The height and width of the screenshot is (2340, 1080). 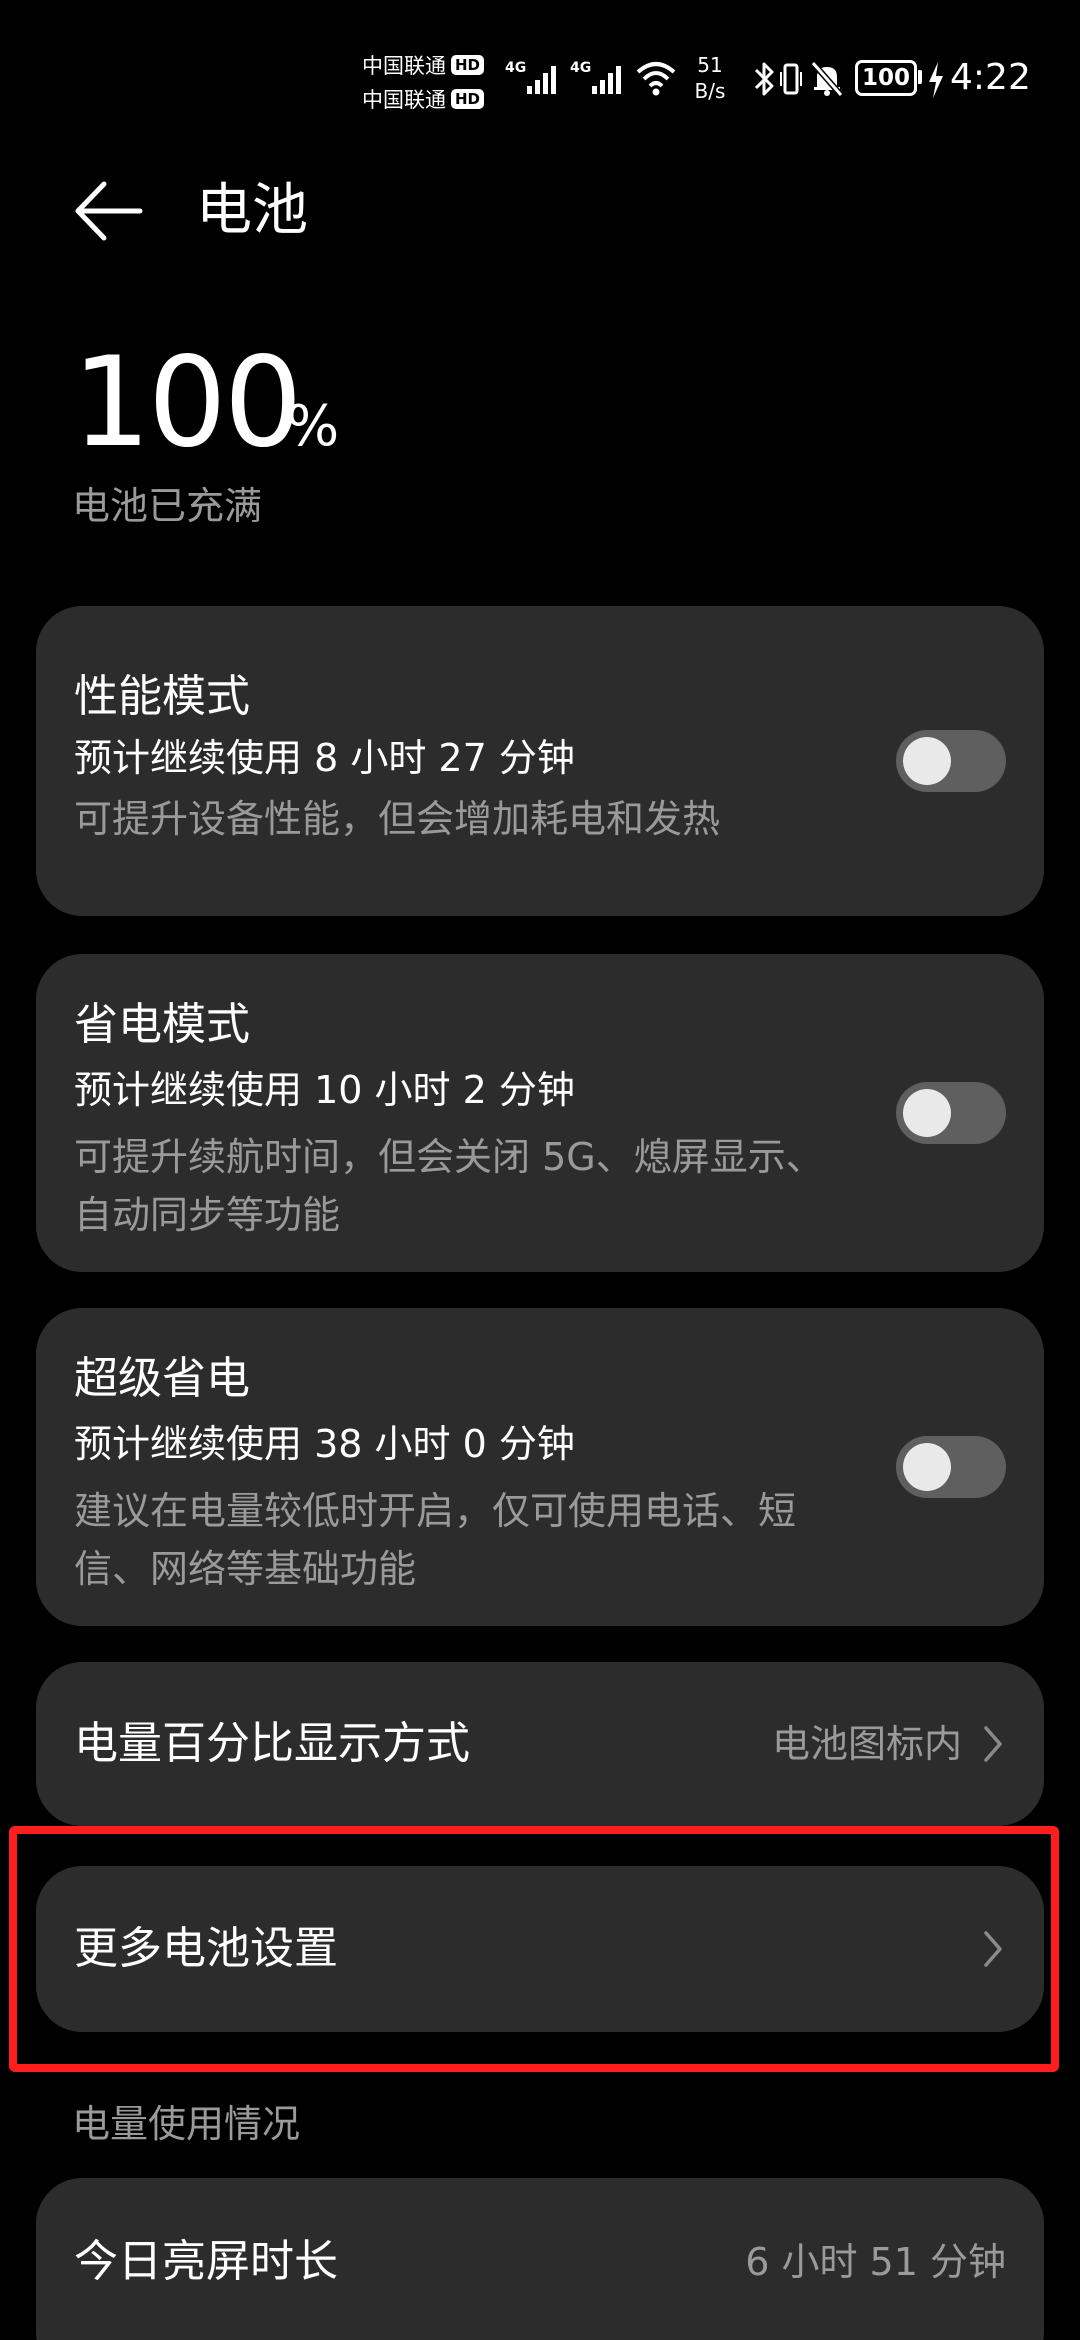 I want to click on vibrate-icon, so click(x=791, y=79).